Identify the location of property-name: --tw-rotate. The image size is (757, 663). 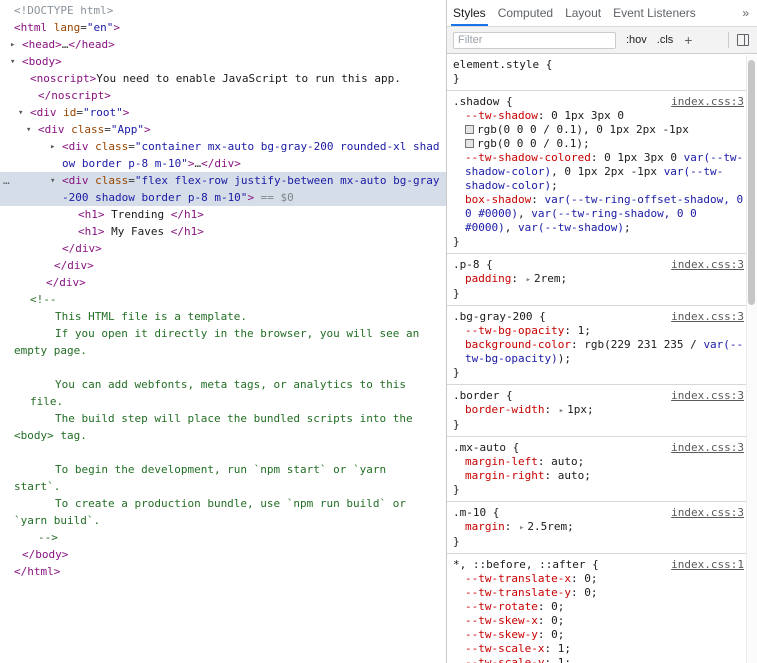
(501, 606).